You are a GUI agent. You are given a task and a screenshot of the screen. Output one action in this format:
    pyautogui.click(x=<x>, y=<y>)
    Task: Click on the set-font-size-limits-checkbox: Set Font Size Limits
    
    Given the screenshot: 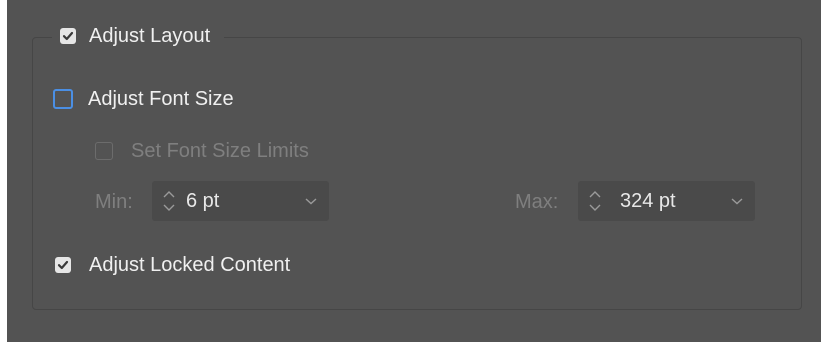 What is the action you would take?
    pyautogui.click(x=202, y=151)
    